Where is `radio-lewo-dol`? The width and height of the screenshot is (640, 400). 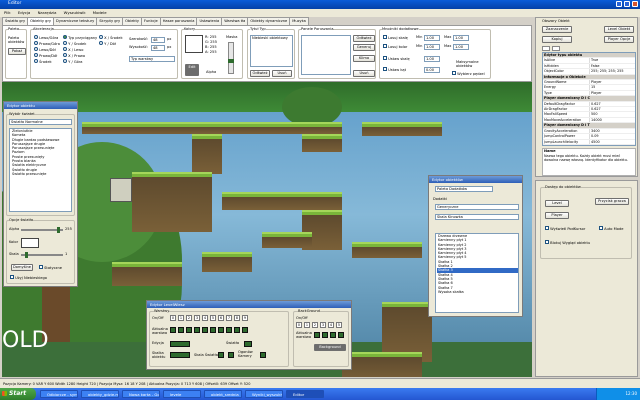 radio-lewo-dol is located at coordinates (36, 49).